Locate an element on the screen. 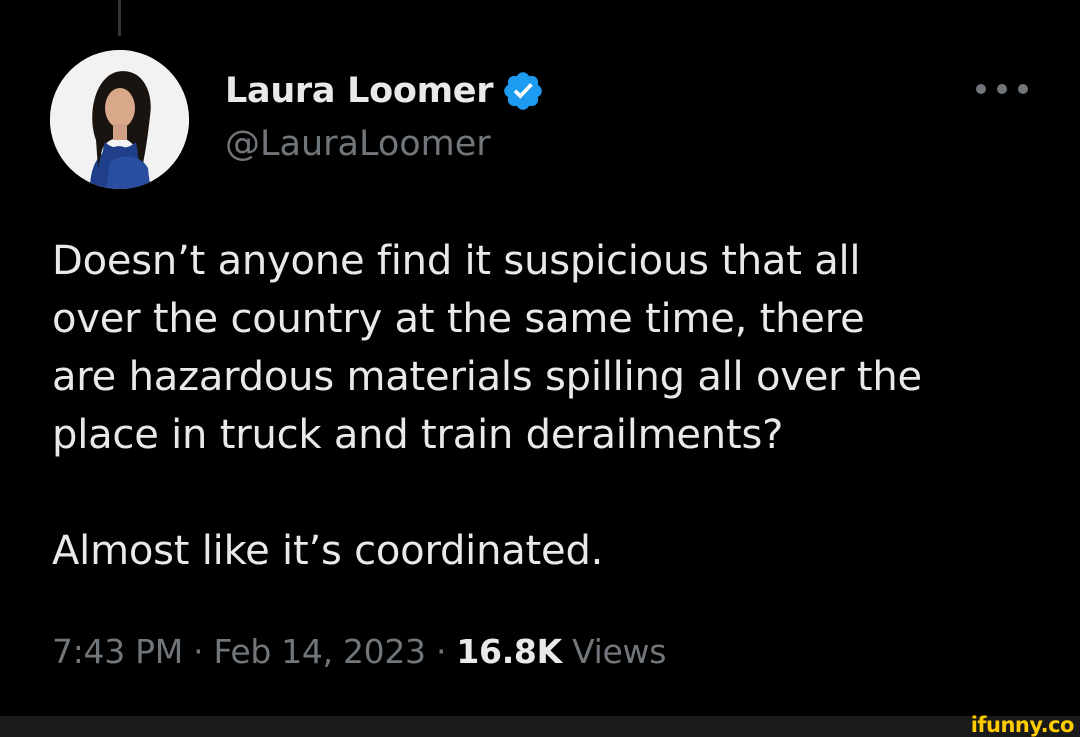 The height and width of the screenshot is (737, 1080). display-name: Laura Loomer is located at coordinates (359, 91).